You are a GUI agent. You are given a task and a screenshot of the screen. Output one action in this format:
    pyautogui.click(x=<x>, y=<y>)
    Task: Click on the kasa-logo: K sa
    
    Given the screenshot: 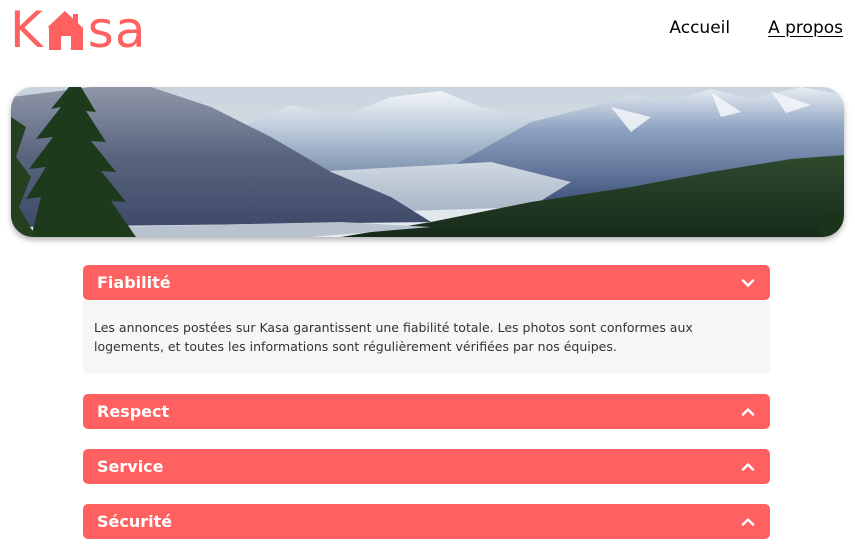 What is the action you would take?
    pyautogui.click(x=78, y=30)
    